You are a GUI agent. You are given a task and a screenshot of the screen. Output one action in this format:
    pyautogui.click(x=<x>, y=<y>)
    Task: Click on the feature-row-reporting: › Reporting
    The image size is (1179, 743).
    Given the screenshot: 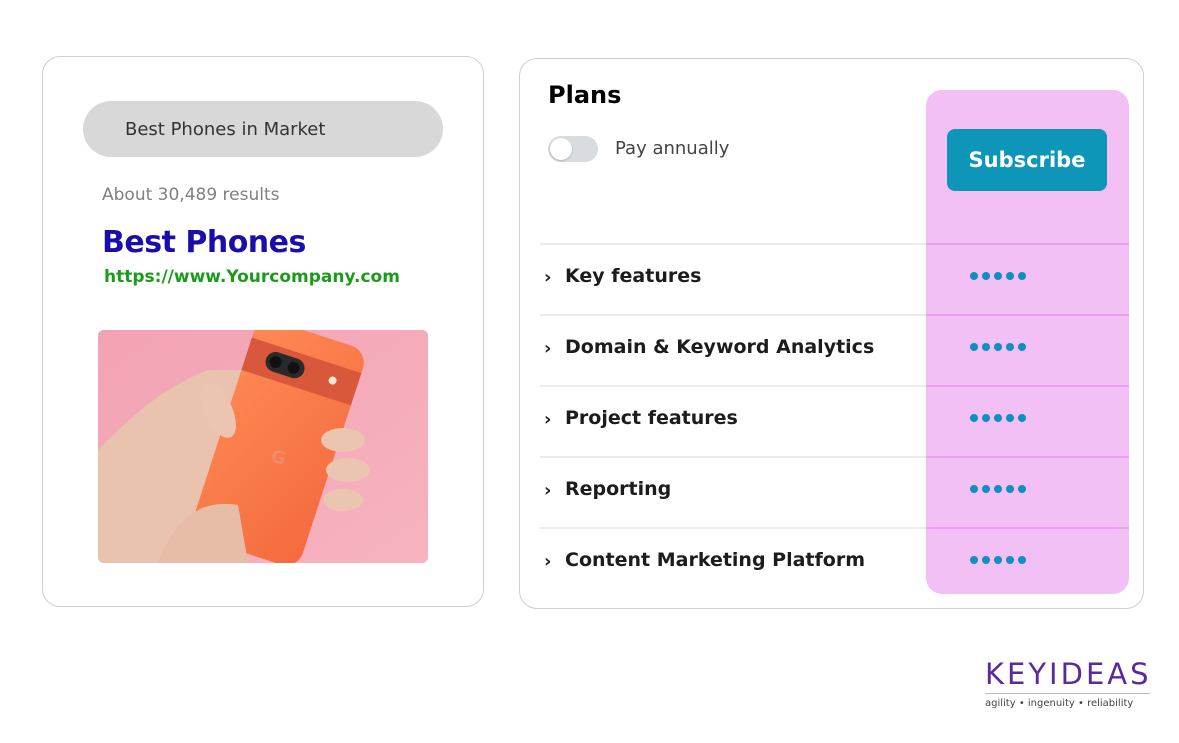 What is the action you would take?
    pyautogui.click(x=834, y=491)
    